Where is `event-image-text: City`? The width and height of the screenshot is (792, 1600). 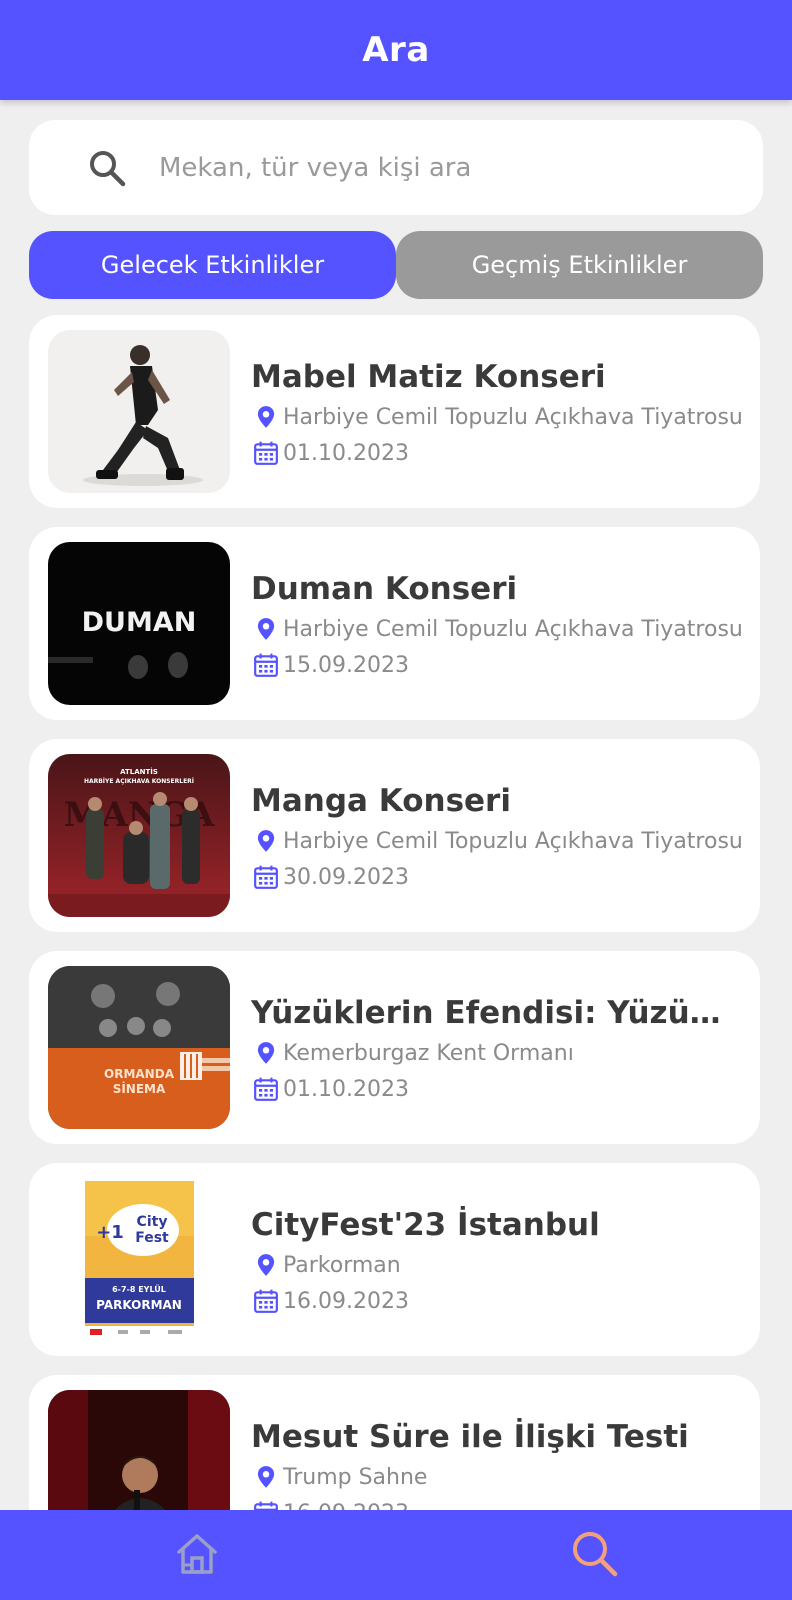 event-image-text: City is located at coordinates (152, 1222).